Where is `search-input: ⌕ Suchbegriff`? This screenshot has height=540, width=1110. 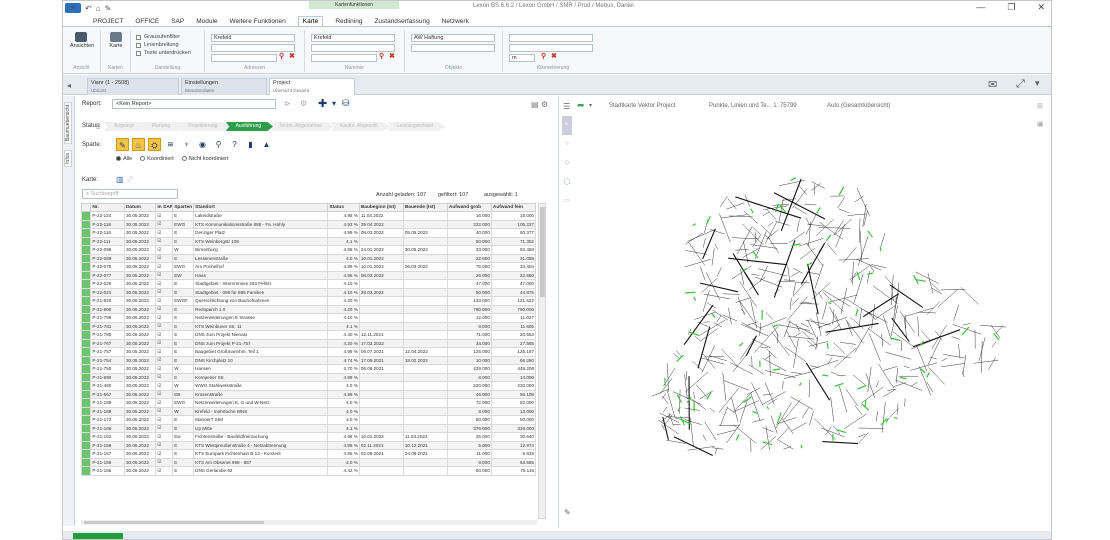 search-input: ⌕ Suchbegriff is located at coordinates (130, 194).